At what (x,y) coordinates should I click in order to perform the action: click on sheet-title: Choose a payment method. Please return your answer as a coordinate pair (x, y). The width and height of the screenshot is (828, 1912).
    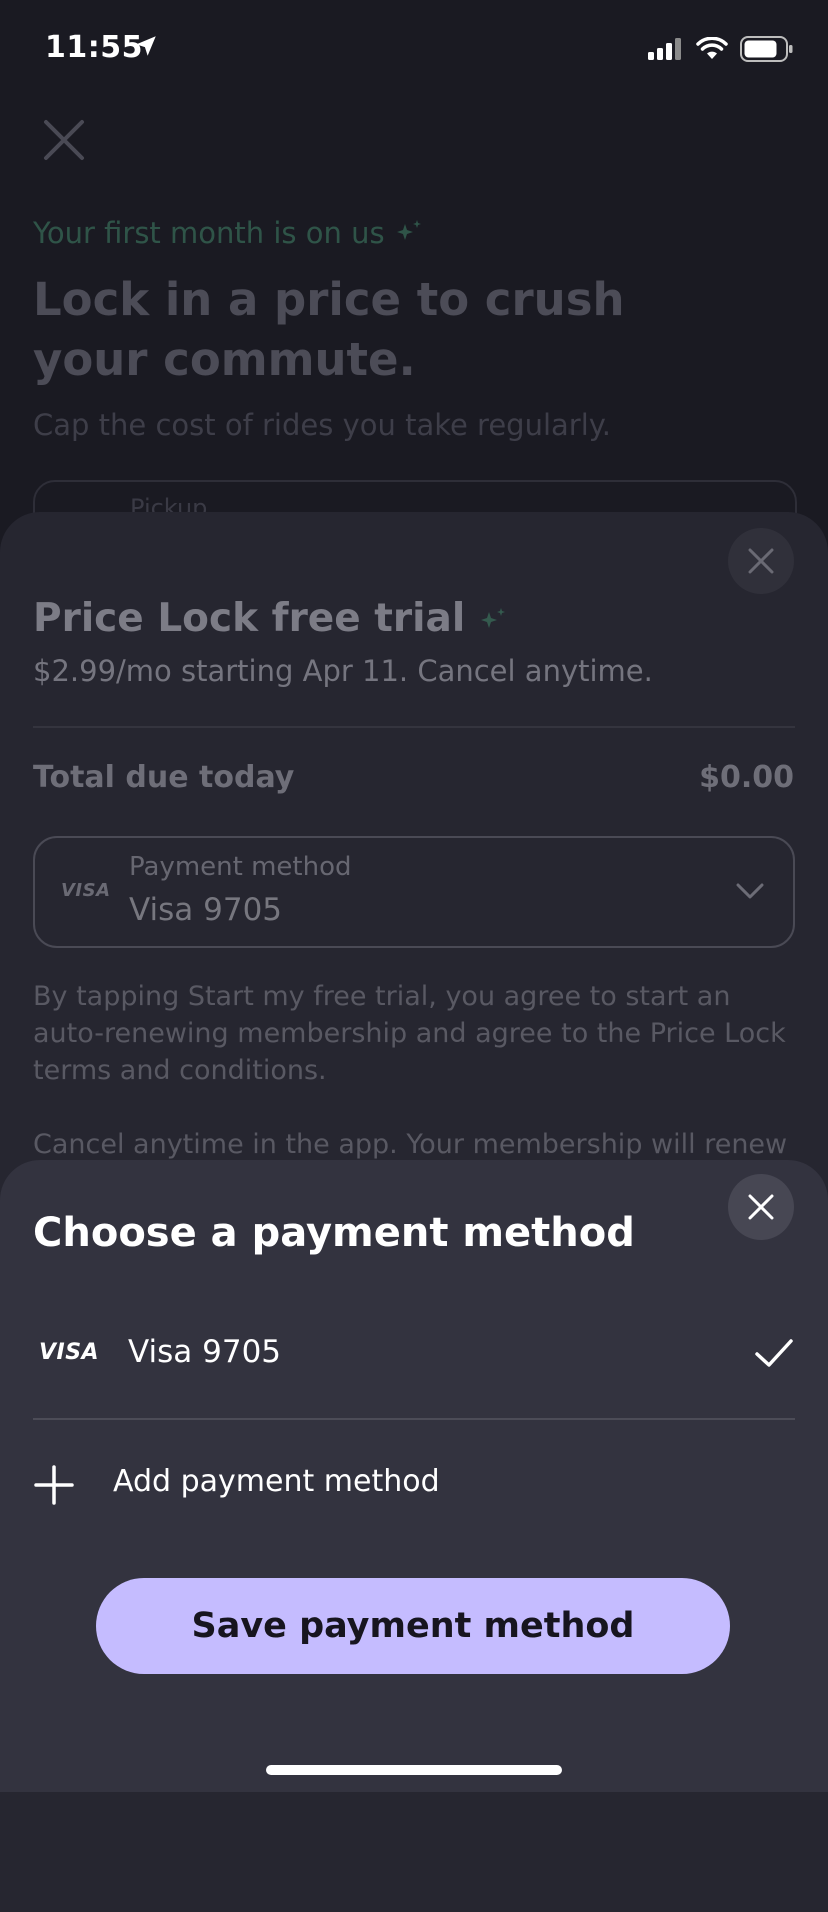
    Looking at the image, I should click on (334, 1233).